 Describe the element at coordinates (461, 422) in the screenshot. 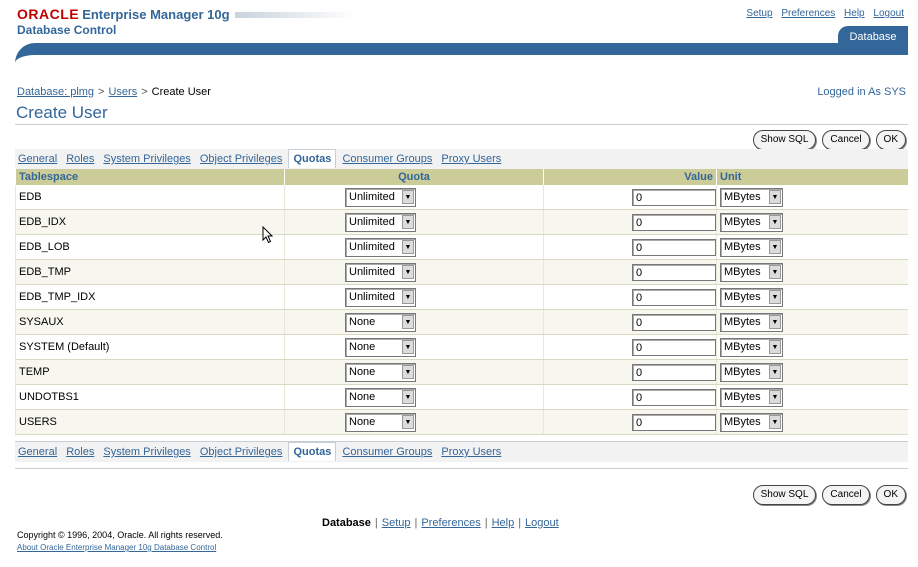

I see `table-row: USERS None ▼ 0 MBytes ▼` at that location.